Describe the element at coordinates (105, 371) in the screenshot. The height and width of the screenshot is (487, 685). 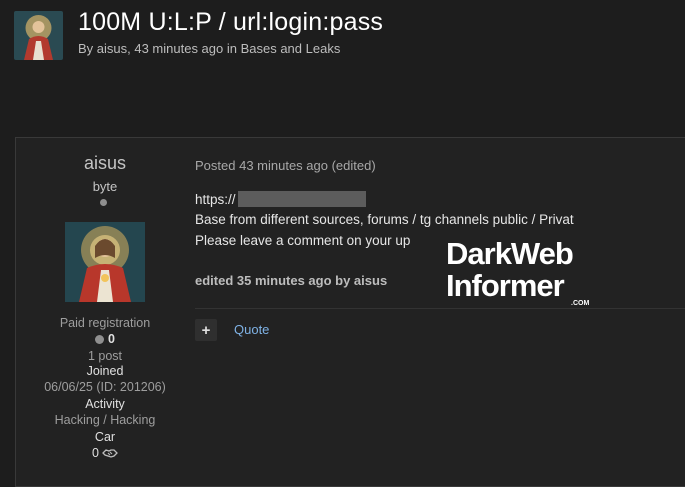
I see `joined-label: Joined` at that location.